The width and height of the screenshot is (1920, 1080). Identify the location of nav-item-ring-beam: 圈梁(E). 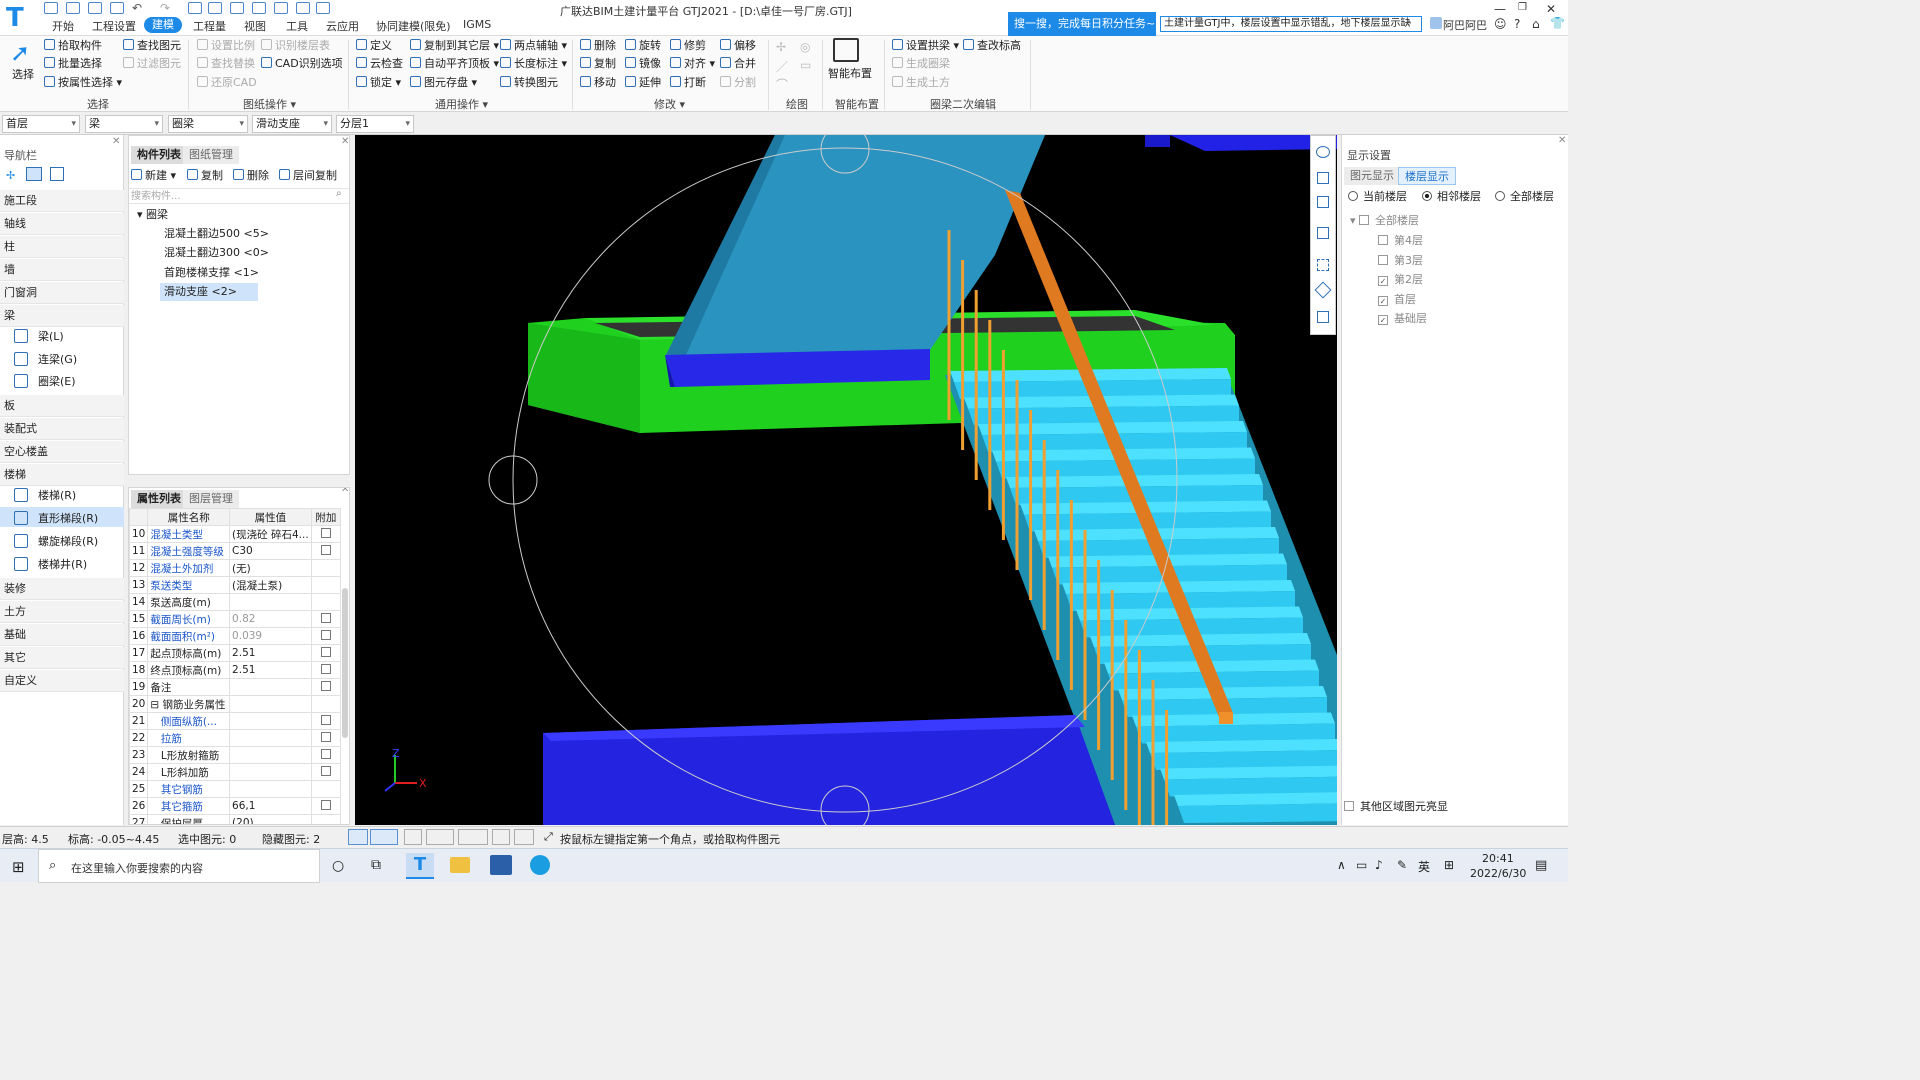
(45, 382).